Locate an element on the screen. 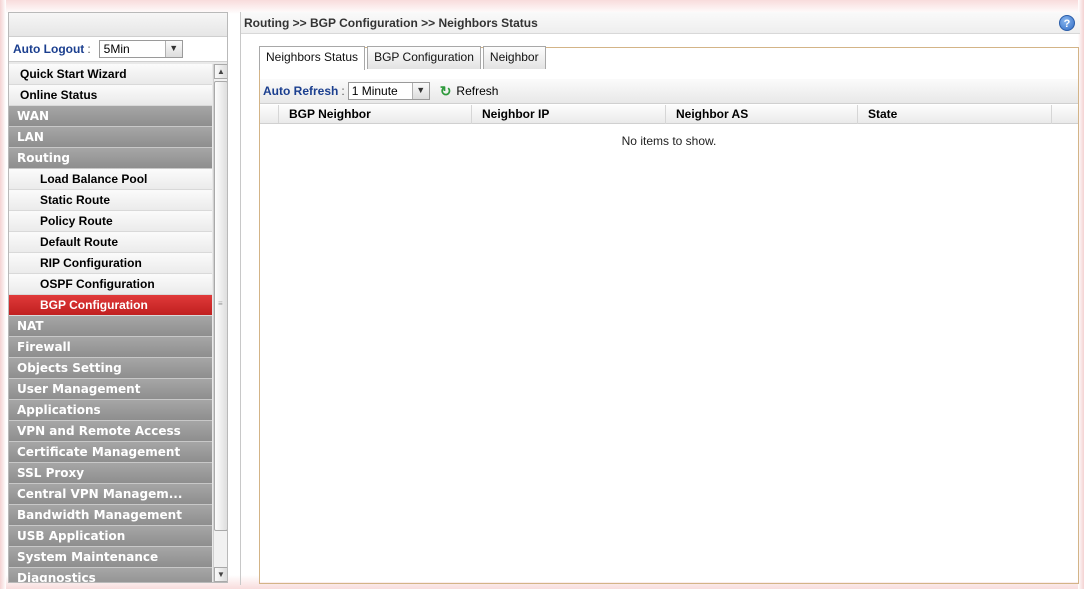 The image size is (1084, 589). toolbar: Auto Refresh : 1 Minute ▼ ↻ Refresh is located at coordinates (669, 91).